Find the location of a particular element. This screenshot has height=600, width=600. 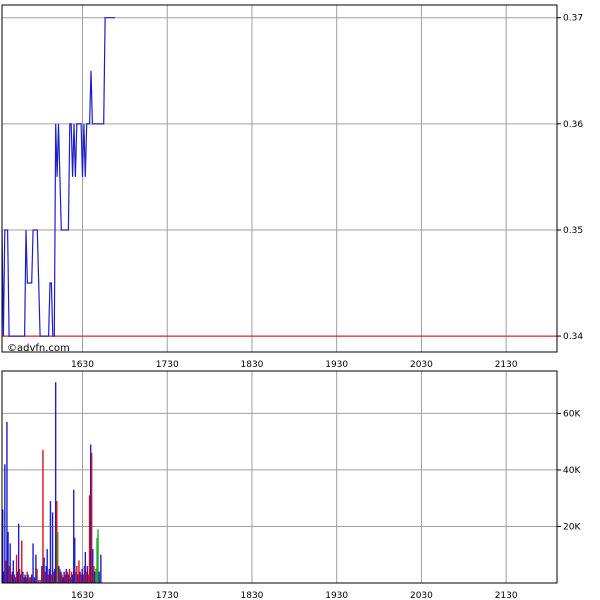

y-tick-label: 60K is located at coordinates (572, 414).